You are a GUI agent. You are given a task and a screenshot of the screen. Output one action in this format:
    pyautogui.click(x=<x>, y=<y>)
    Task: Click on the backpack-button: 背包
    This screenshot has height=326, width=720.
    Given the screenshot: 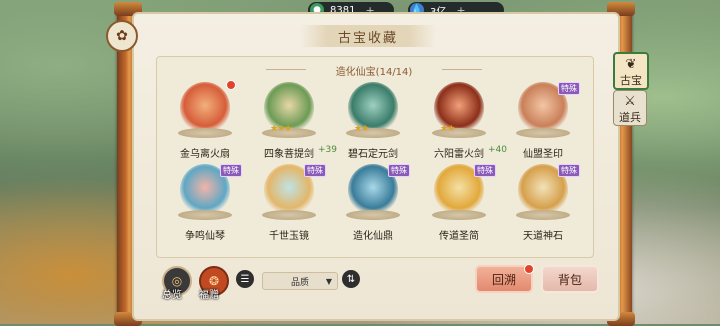 What is the action you would take?
    pyautogui.click(x=570, y=279)
    